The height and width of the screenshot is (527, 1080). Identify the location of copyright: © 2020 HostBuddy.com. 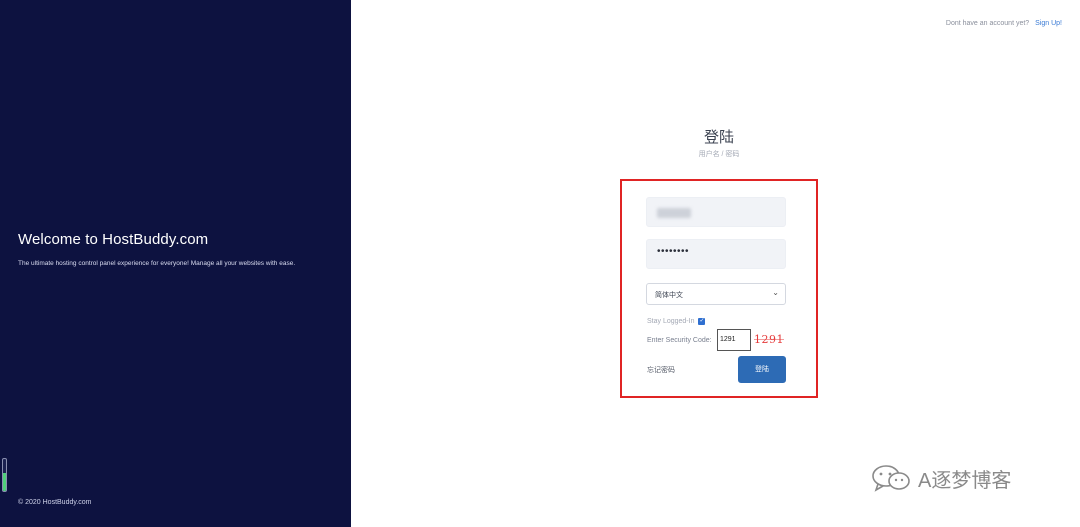
(55, 502).